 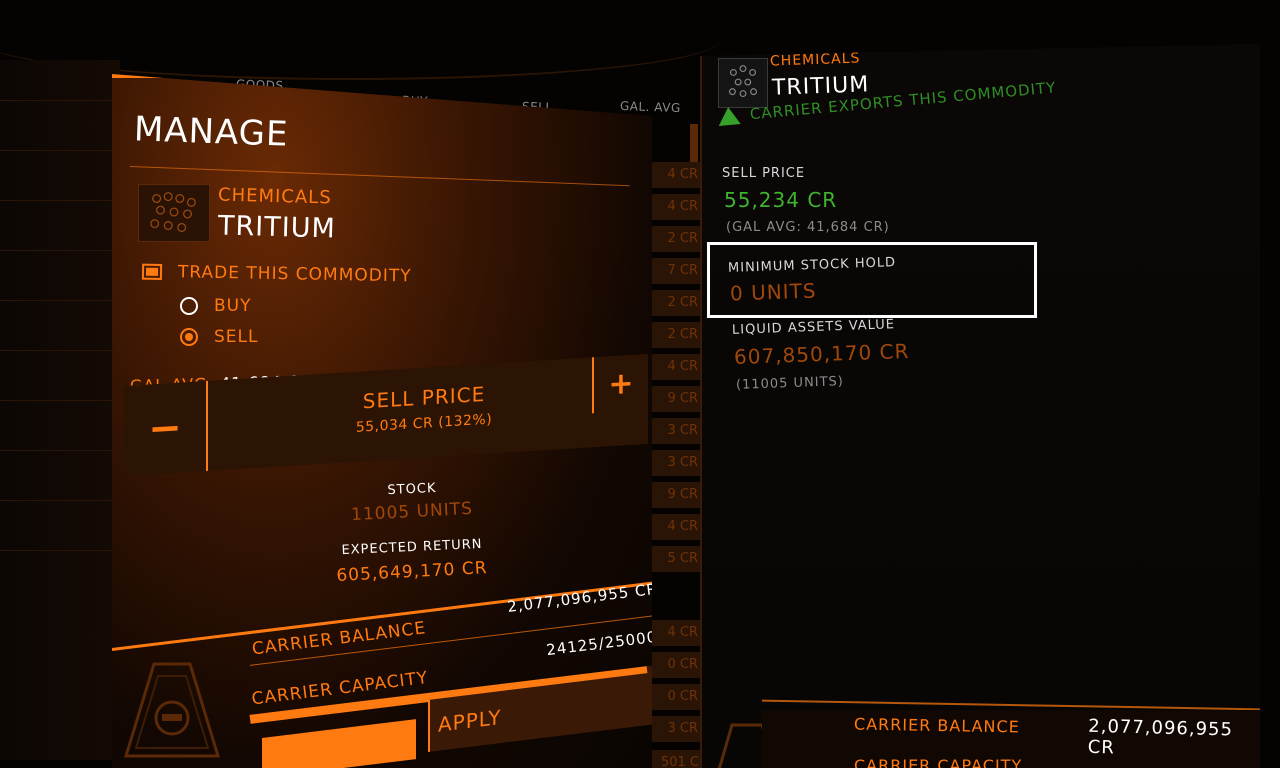 I want to click on buy-radio-label: BUY, so click(x=233, y=306).